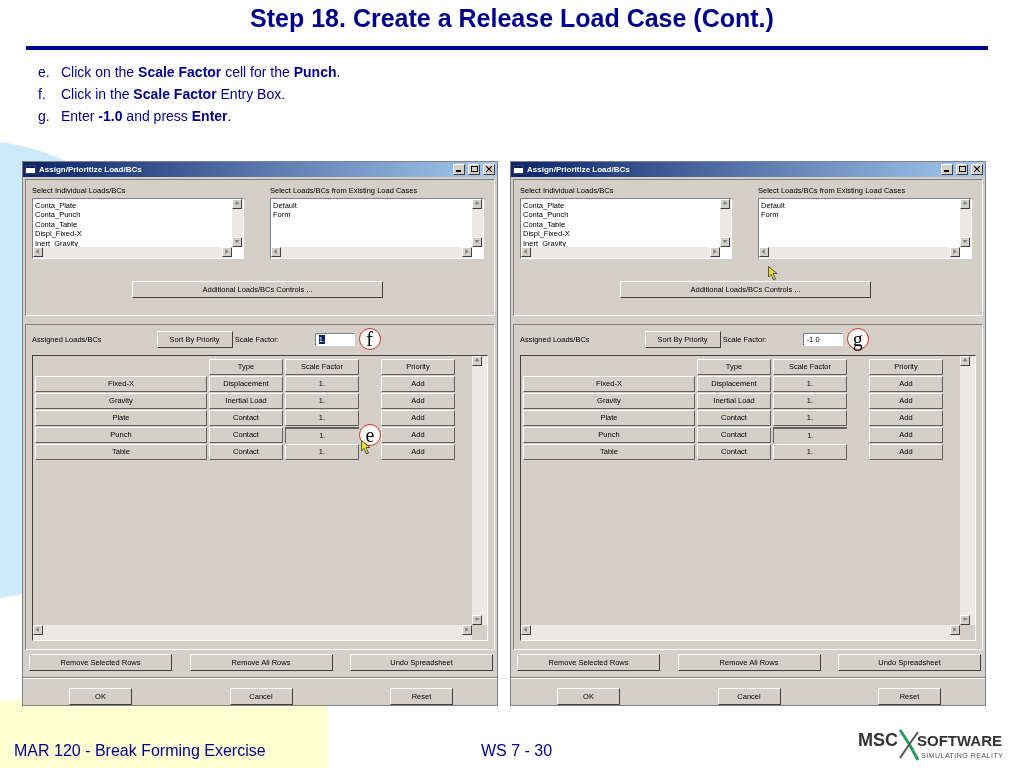  I want to click on step-callout: f, so click(369, 339).